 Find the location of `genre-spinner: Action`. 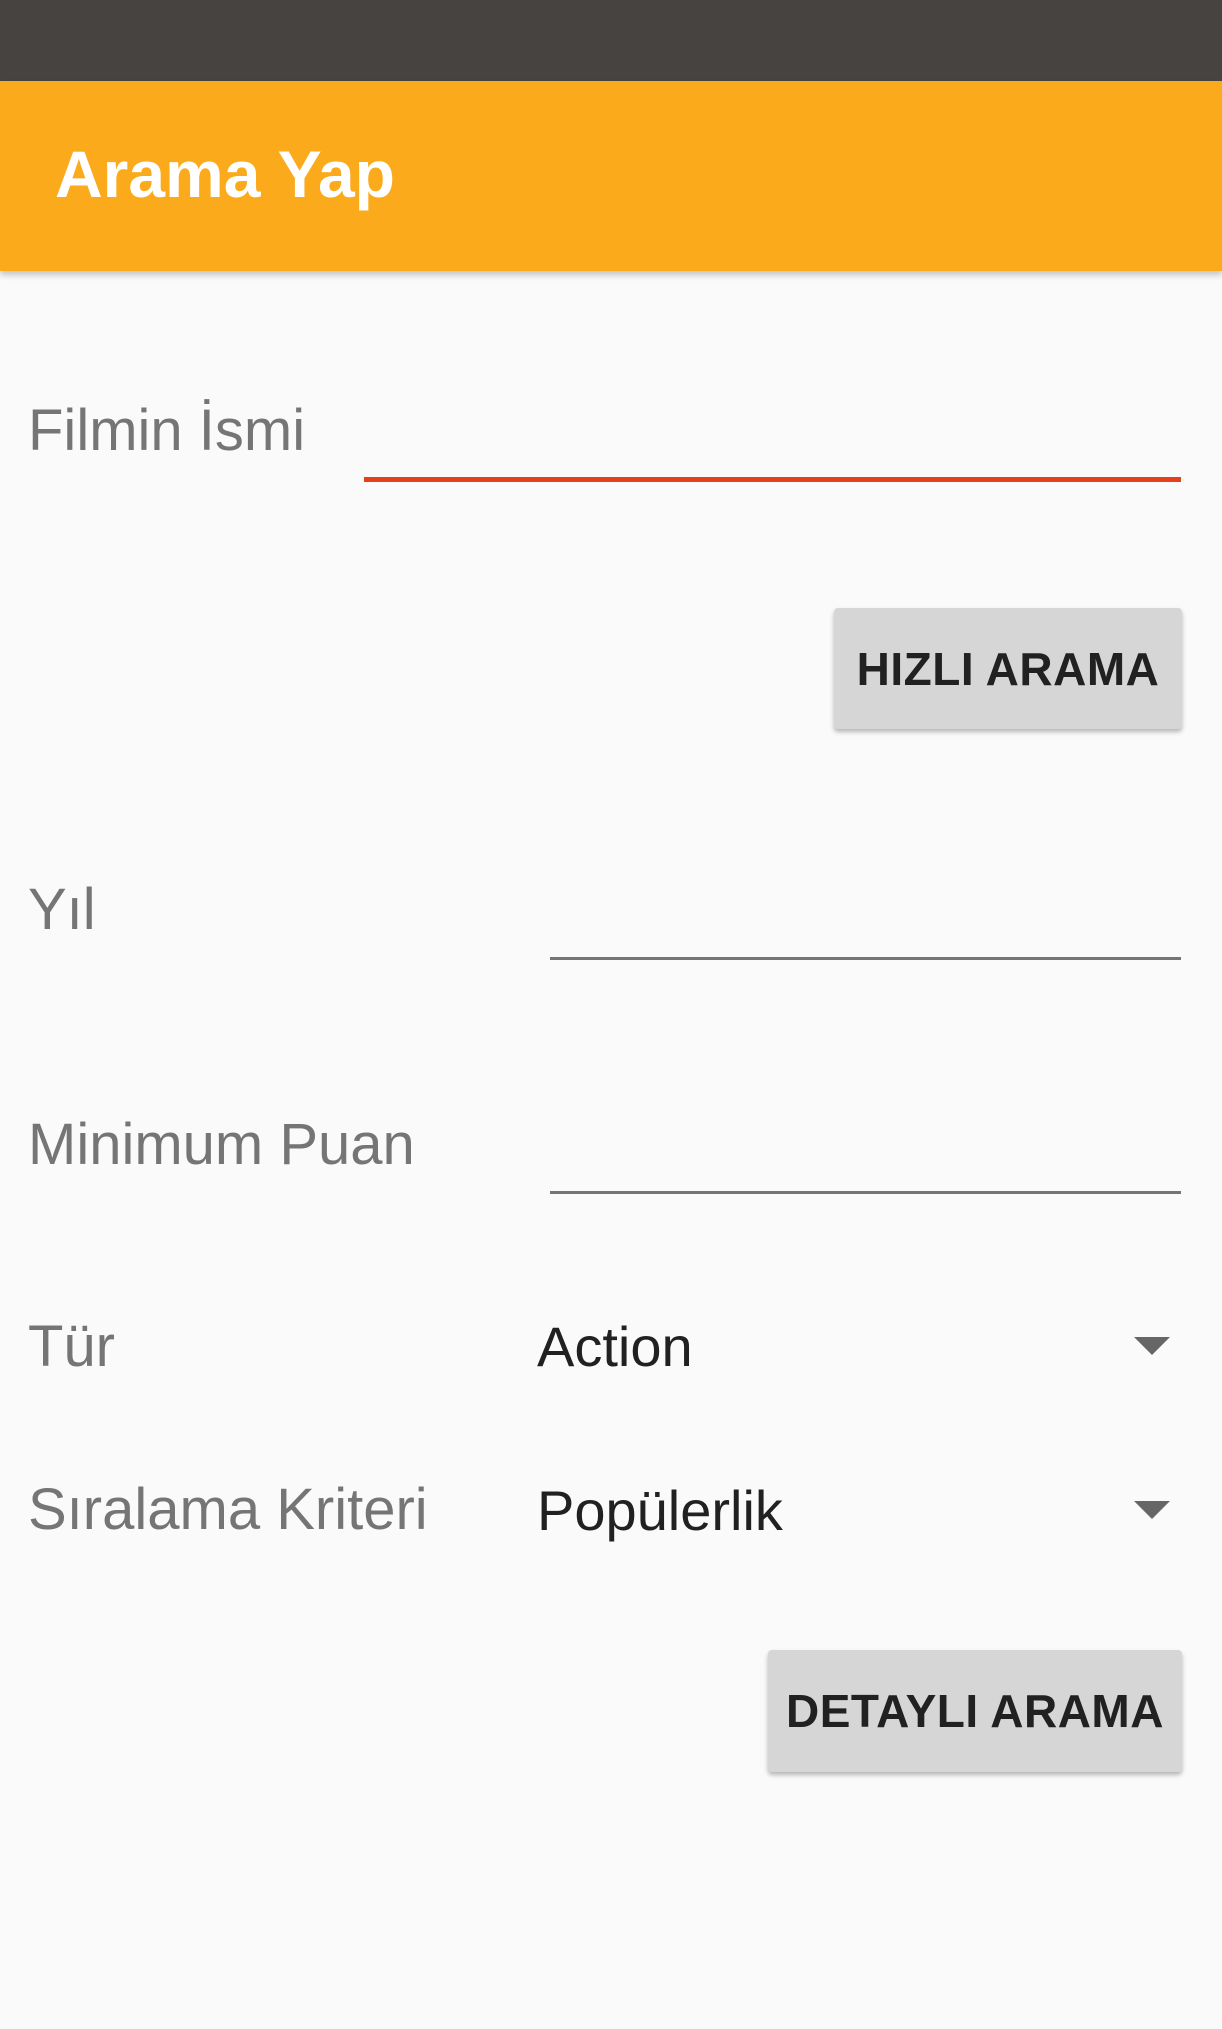

genre-spinner: Action is located at coordinates (859, 1347).